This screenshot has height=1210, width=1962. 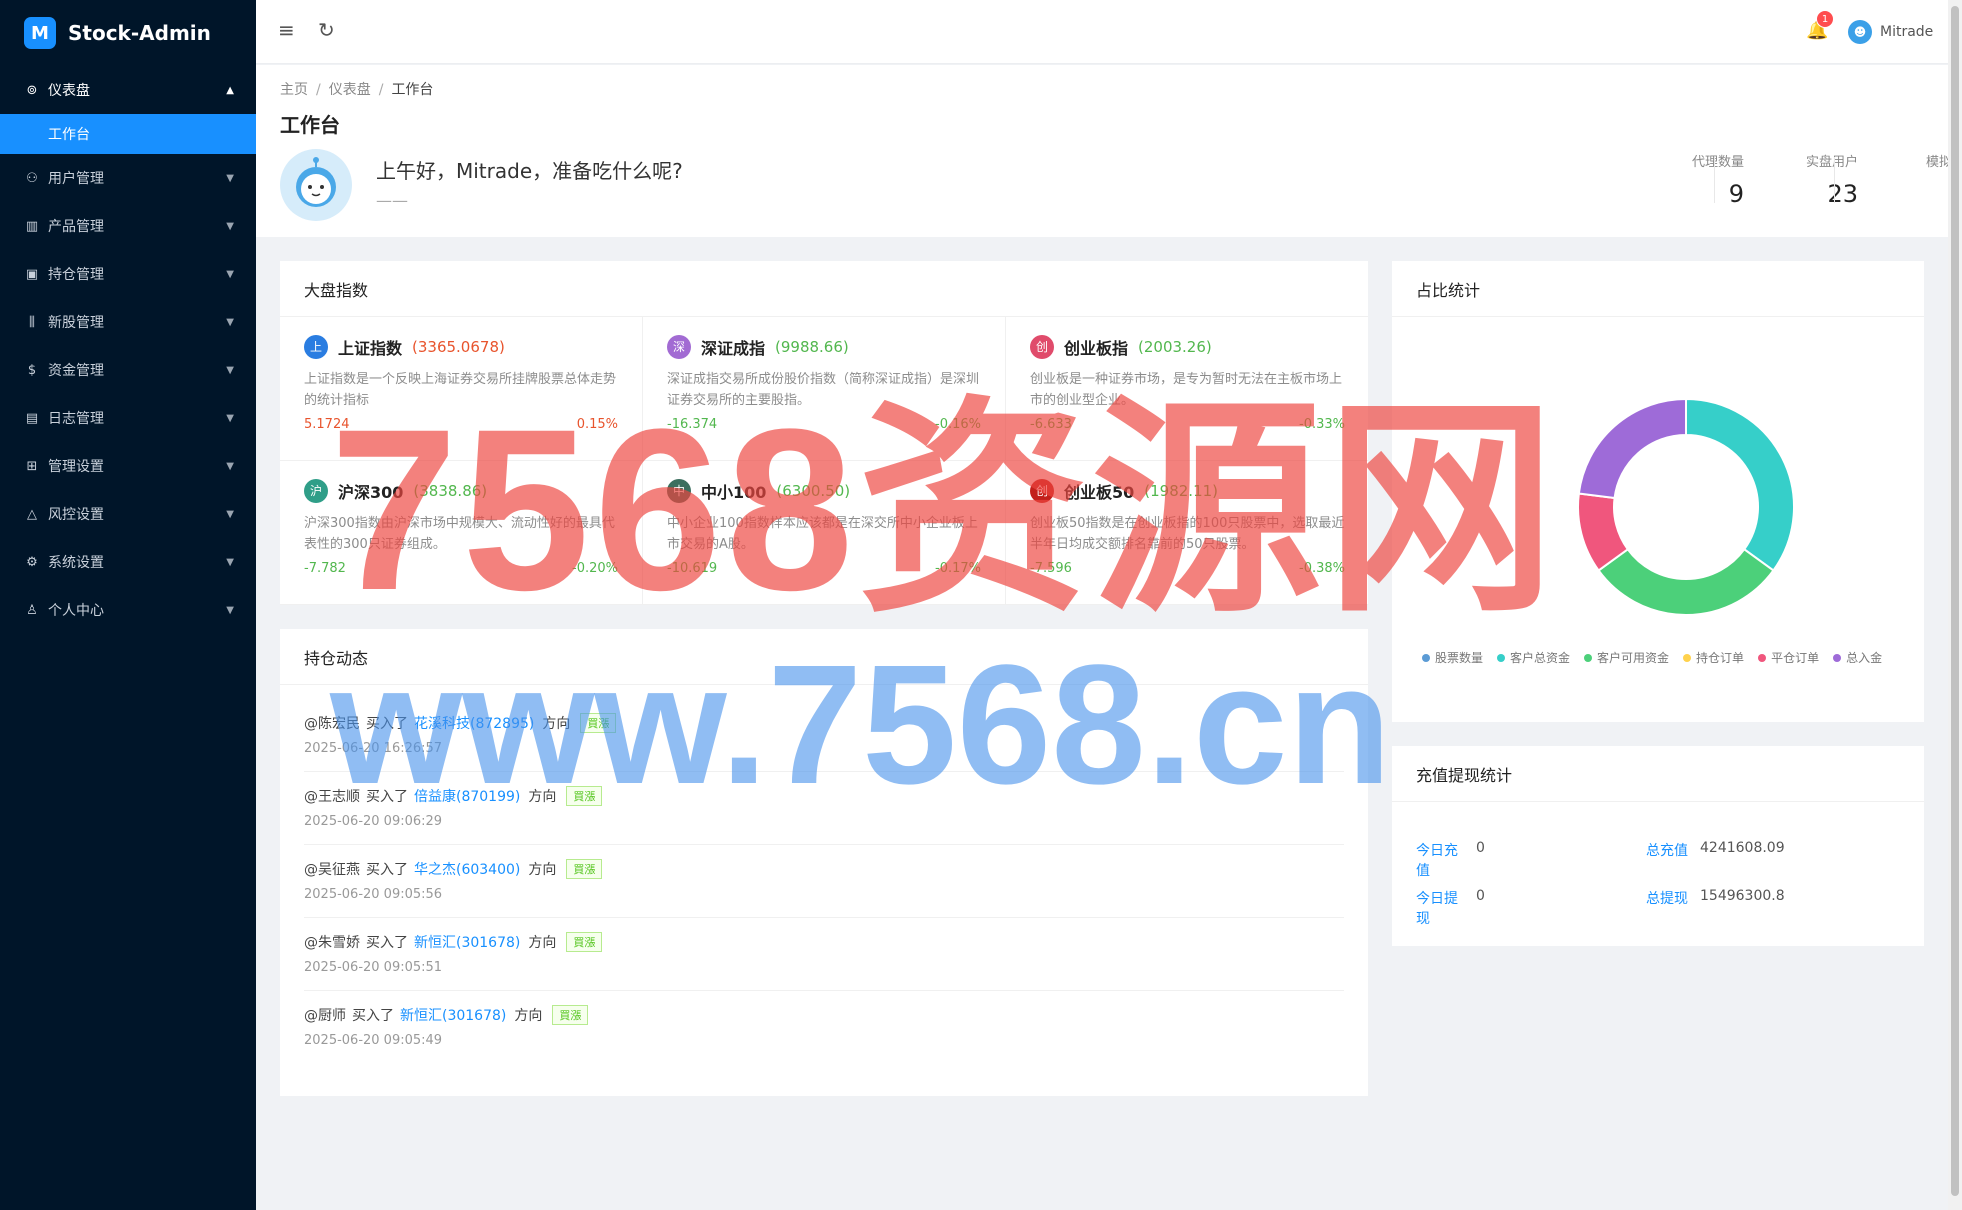 I want to click on sidebar-item-label: 持仓管理, so click(x=76, y=275).